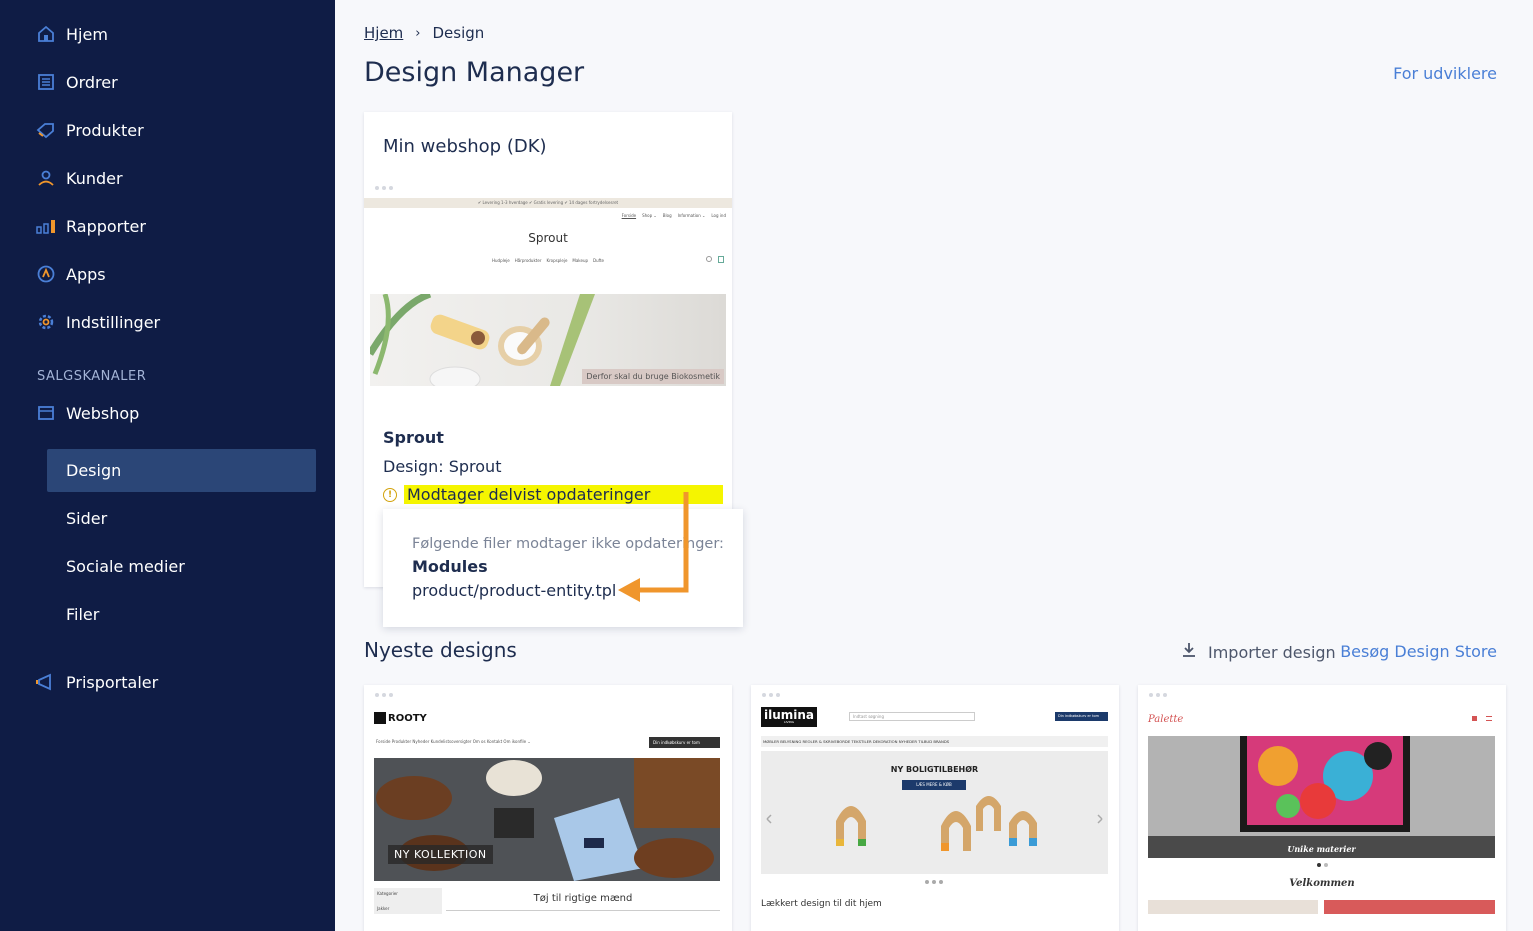 The height and width of the screenshot is (931, 1533). Describe the element at coordinates (94, 178) in the screenshot. I see `sidebar-item-label: Kunder` at that location.